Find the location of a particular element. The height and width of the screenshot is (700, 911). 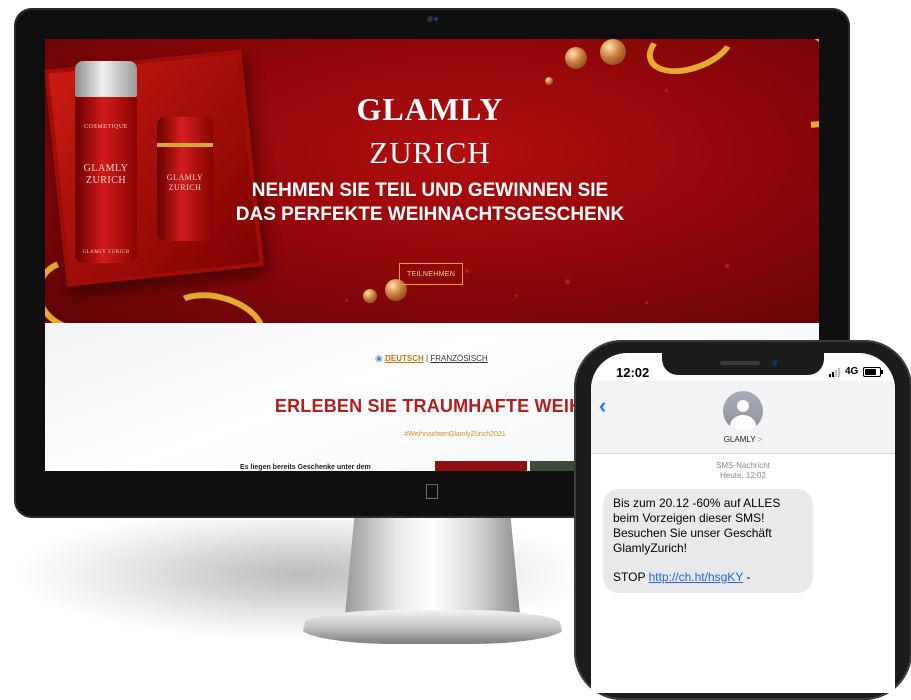

bottle-label-top: COSMETIQUE is located at coordinates (106, 127).